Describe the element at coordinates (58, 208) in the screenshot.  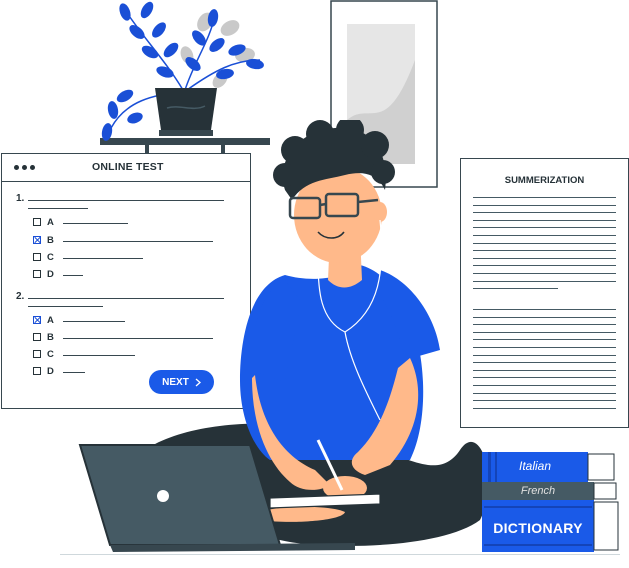
I see `question-1-text-line` at that location.